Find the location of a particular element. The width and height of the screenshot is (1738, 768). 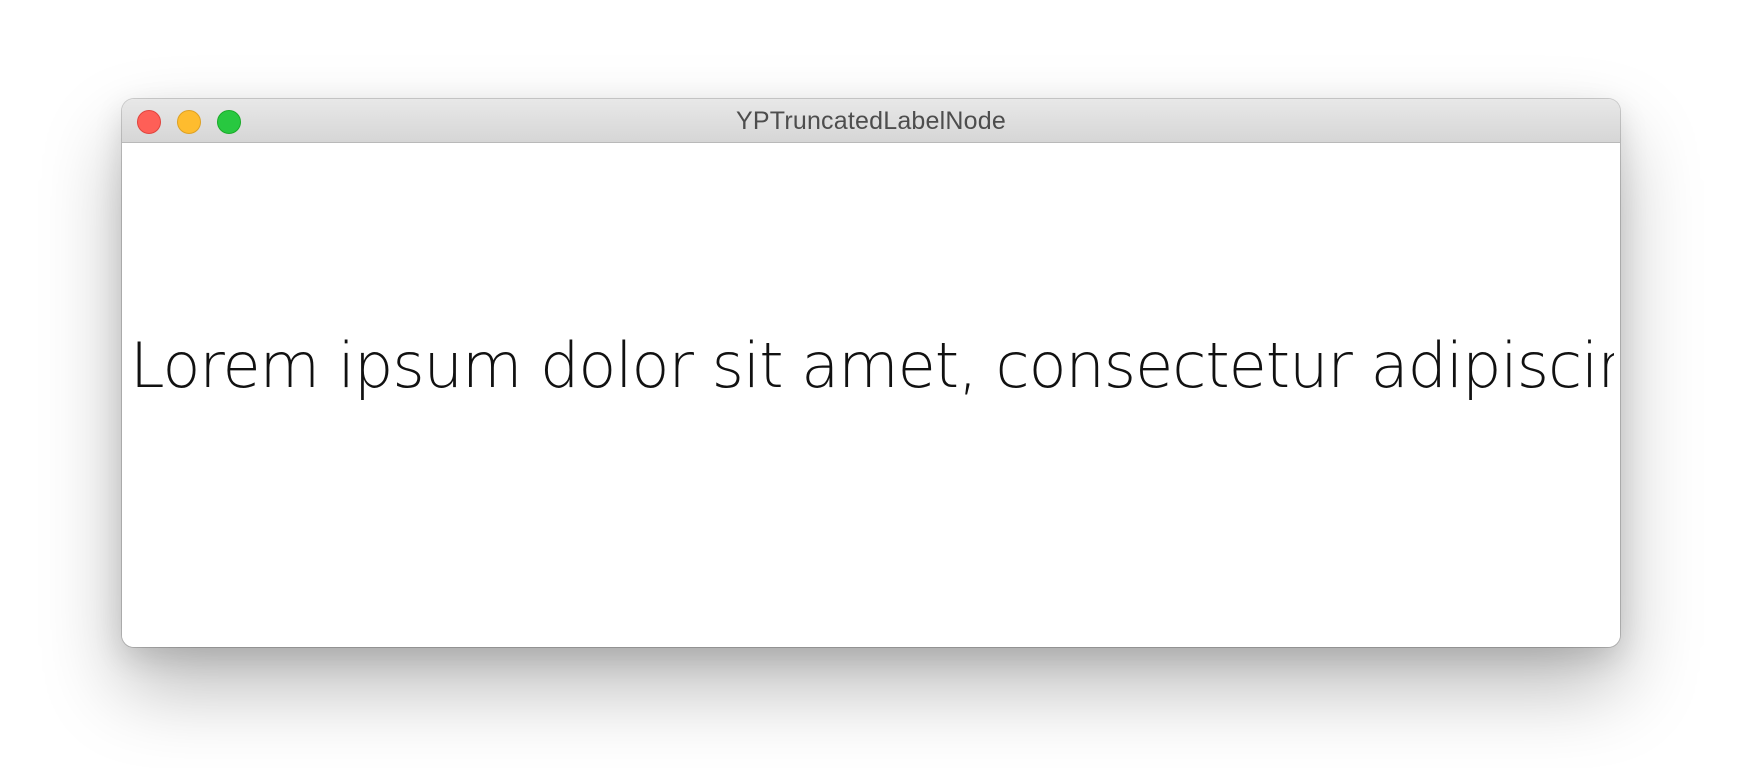

window-title: YPTruncatedLabelNode is located at coordinates (871, 121).